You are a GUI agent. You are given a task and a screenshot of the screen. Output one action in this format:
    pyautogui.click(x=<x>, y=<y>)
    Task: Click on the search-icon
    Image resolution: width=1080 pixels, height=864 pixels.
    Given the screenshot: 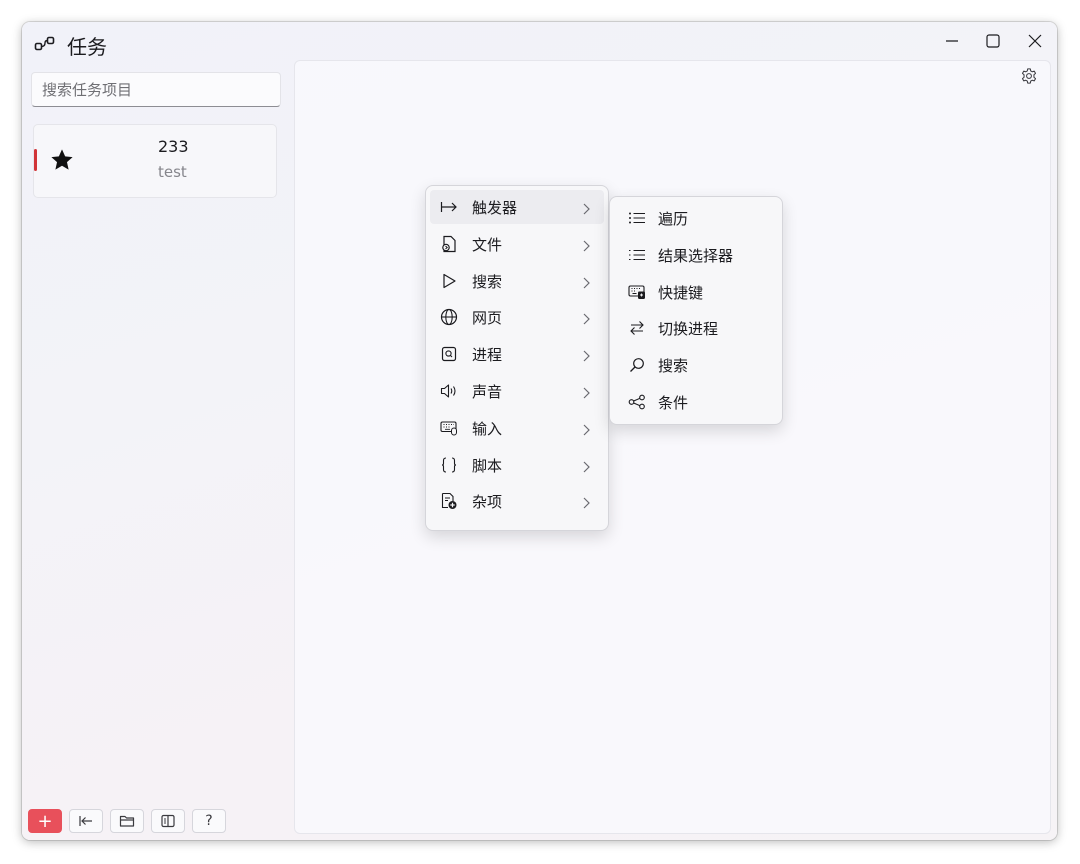 What is the action you would take?
    pyautogui.click(x=637, y=365)
    